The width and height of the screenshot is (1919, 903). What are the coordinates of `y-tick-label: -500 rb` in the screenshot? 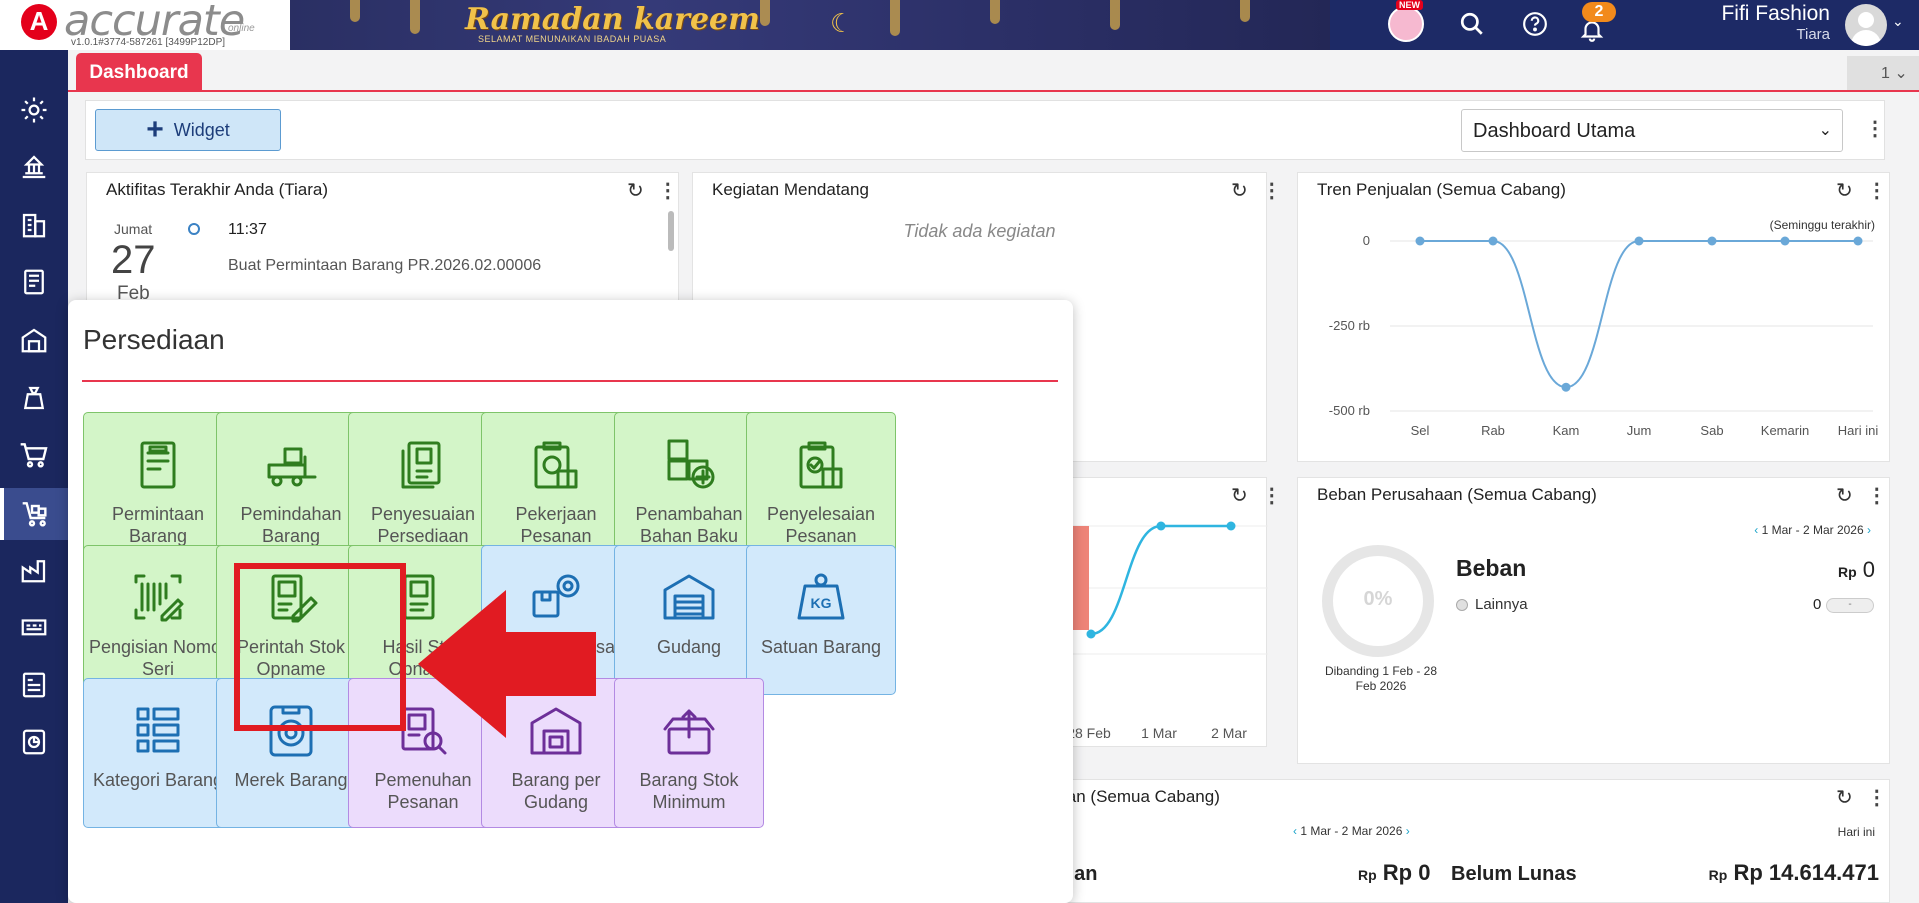 It's located at (1349, 410).